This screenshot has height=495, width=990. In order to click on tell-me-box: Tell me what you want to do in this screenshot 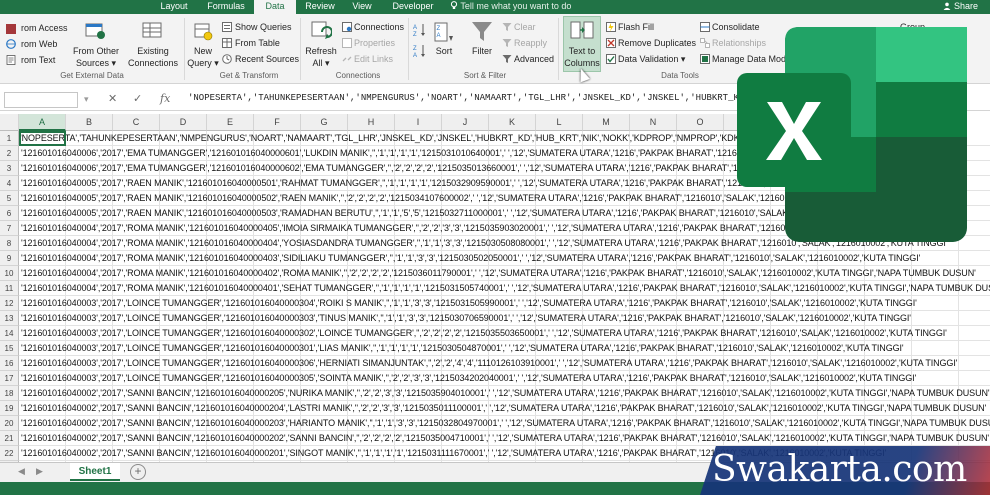, I will do `click(510, 7)`.